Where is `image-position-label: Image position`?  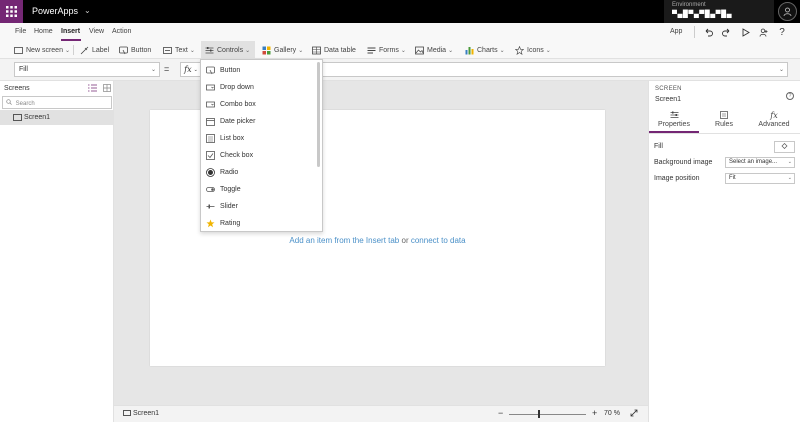 image-position-label: Image position is located at coordinates (677, 178).